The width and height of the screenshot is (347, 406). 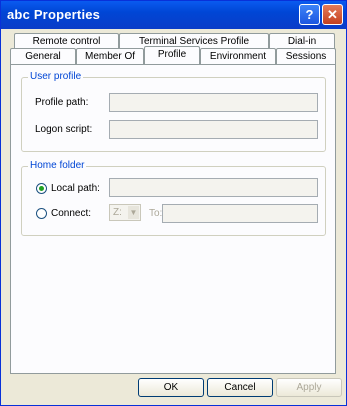 I want to click on to-path-input, so click(x=240, y=213).